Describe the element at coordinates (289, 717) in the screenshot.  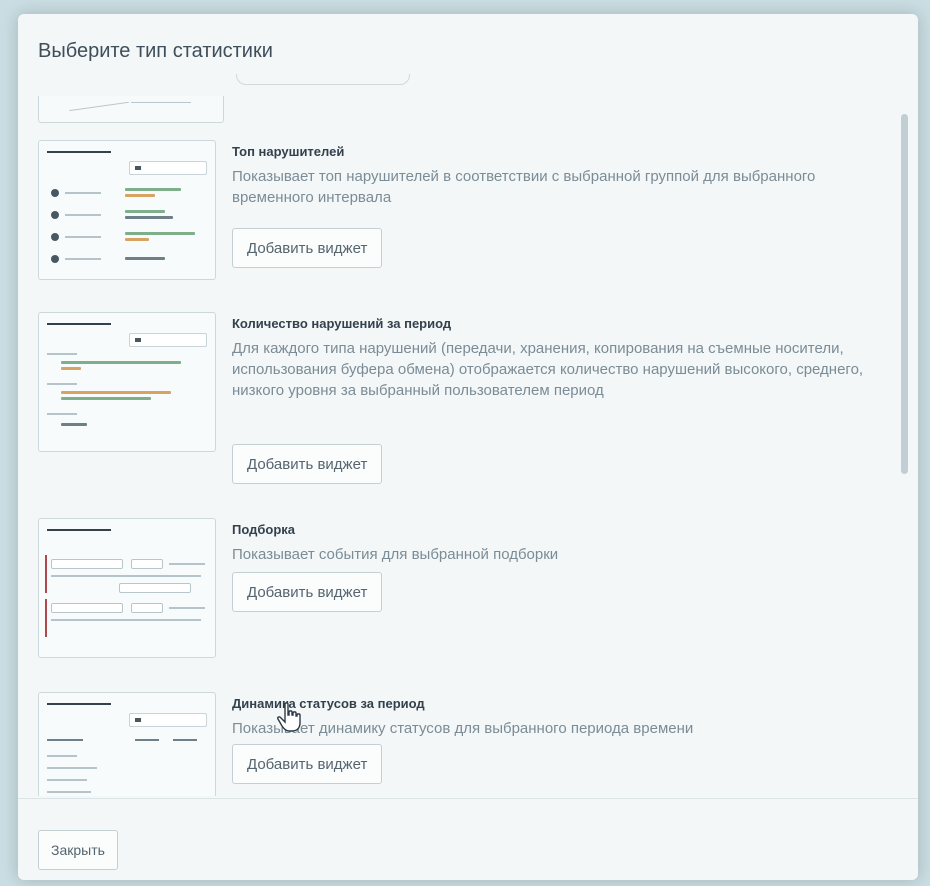
I see `hand-pointer-icon` at that location.